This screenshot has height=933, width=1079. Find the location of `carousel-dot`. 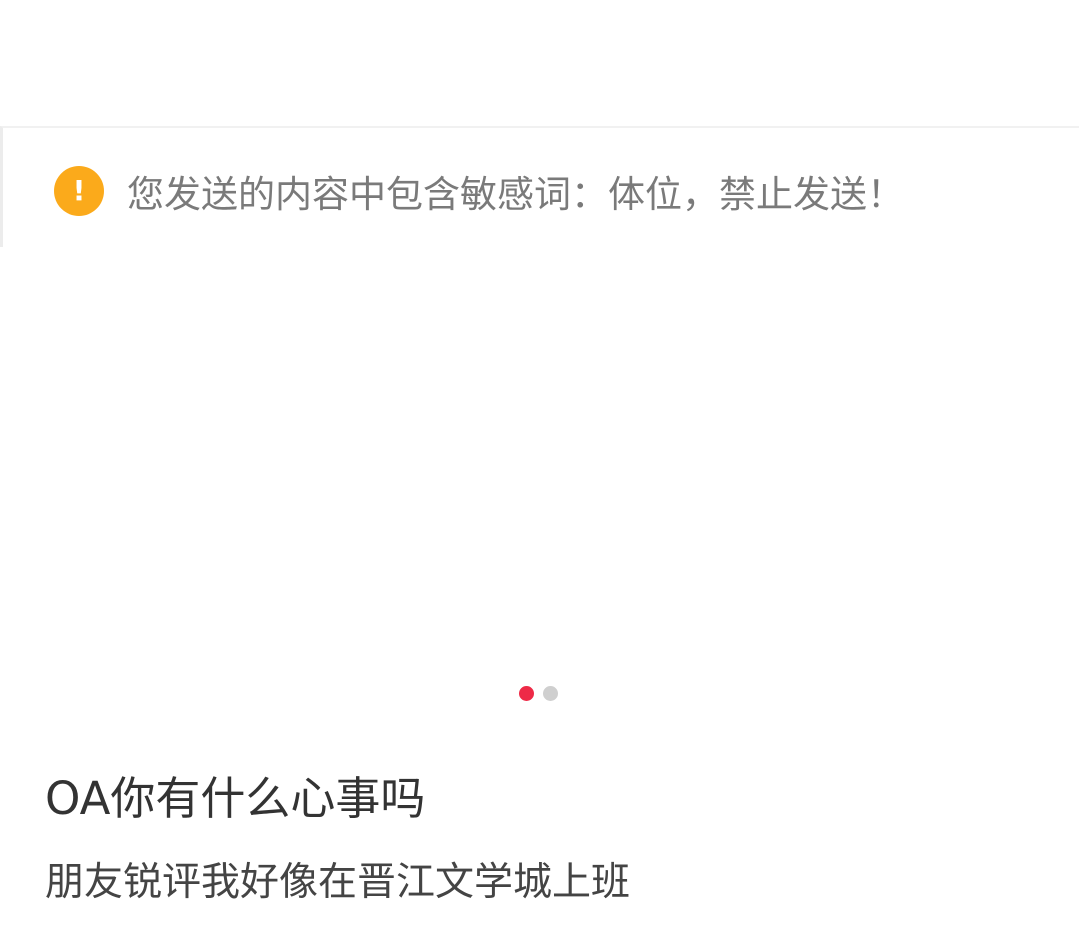

carousel-dot is located at coordinates (550, 693).